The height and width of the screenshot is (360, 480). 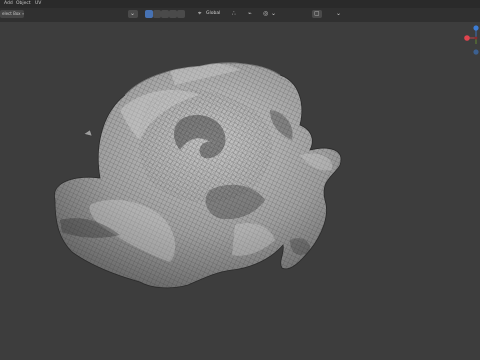 I want to click on select-mode-intersect-button, so click(x=181, y=14).